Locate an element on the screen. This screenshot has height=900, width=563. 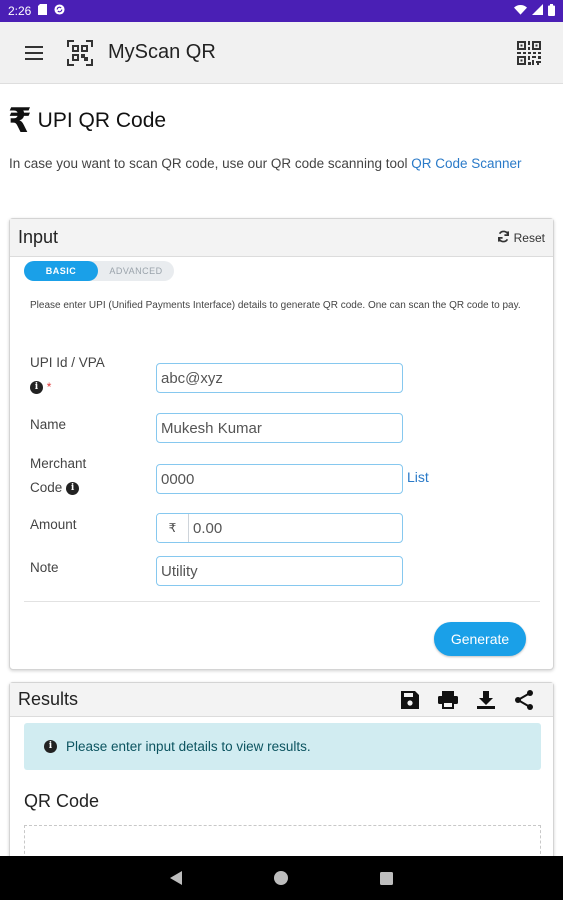
upi-id-label-text: UPI Id / VPA is located at coordinates (67, 362).